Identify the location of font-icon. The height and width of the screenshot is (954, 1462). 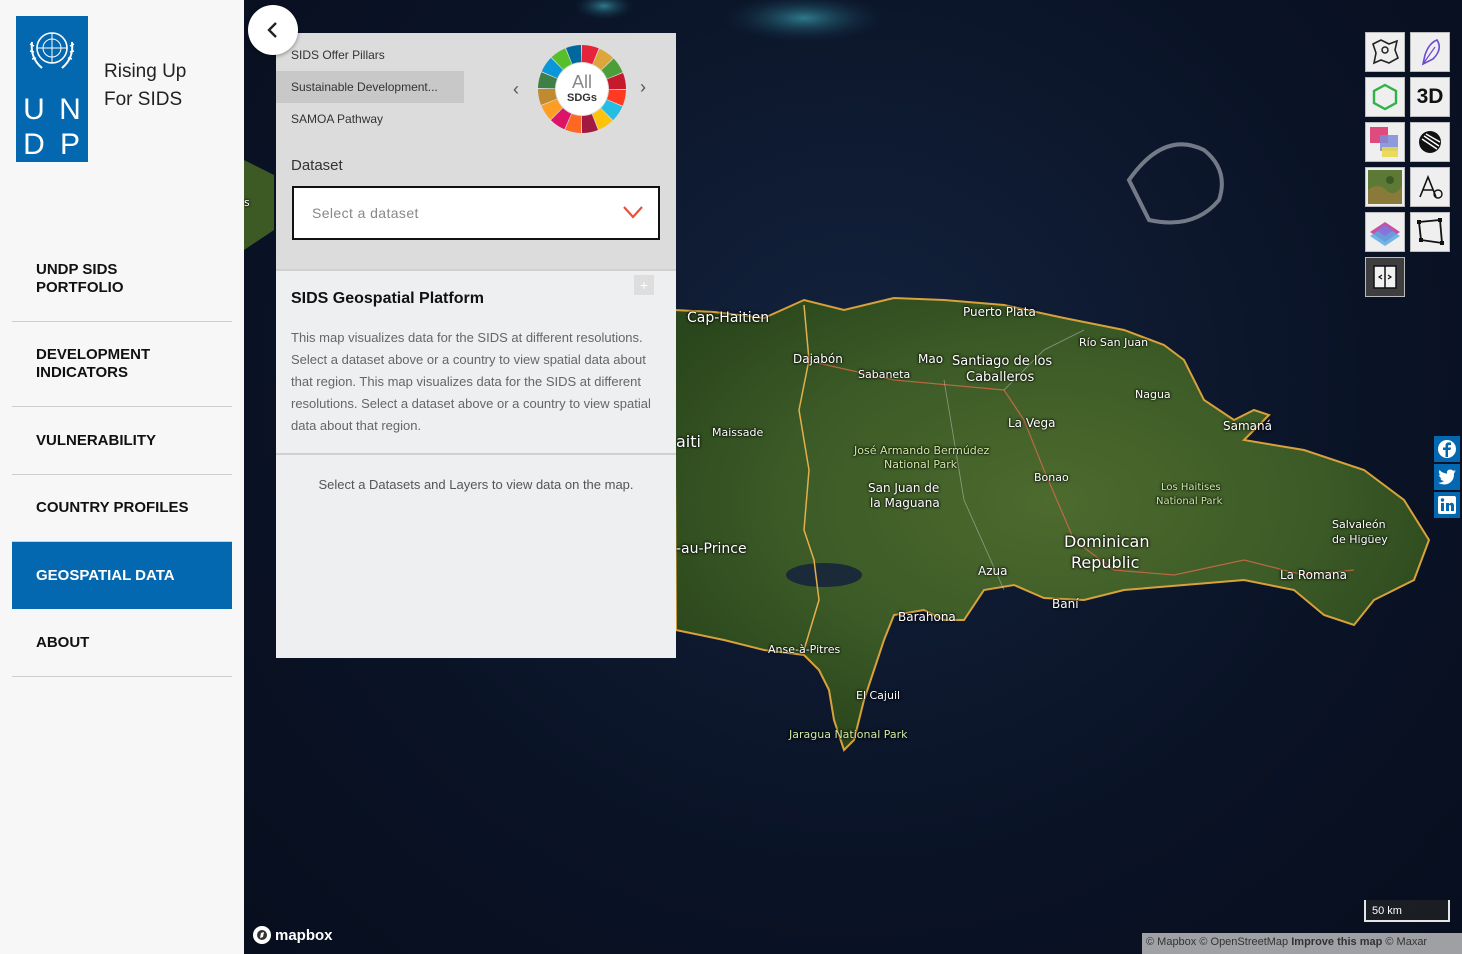
(1431, 186).